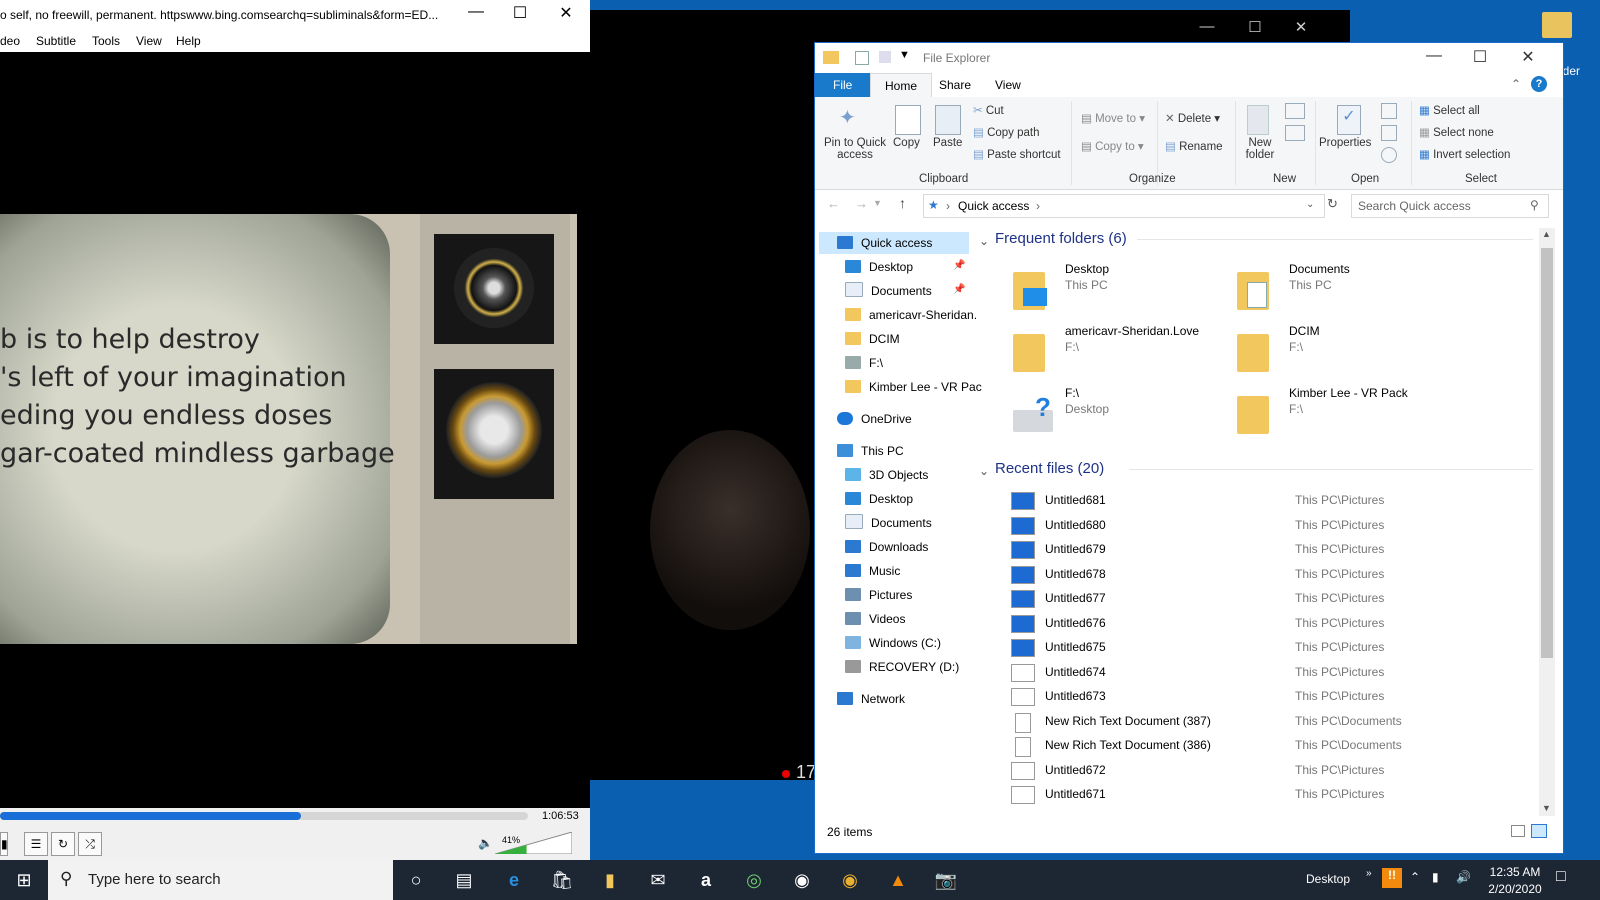 The image size is (1600, 900). Describe the element at coordinates (1464, 154) in the screenshot. I see `invert-selection-button: ▦ Invert selection` at that location.